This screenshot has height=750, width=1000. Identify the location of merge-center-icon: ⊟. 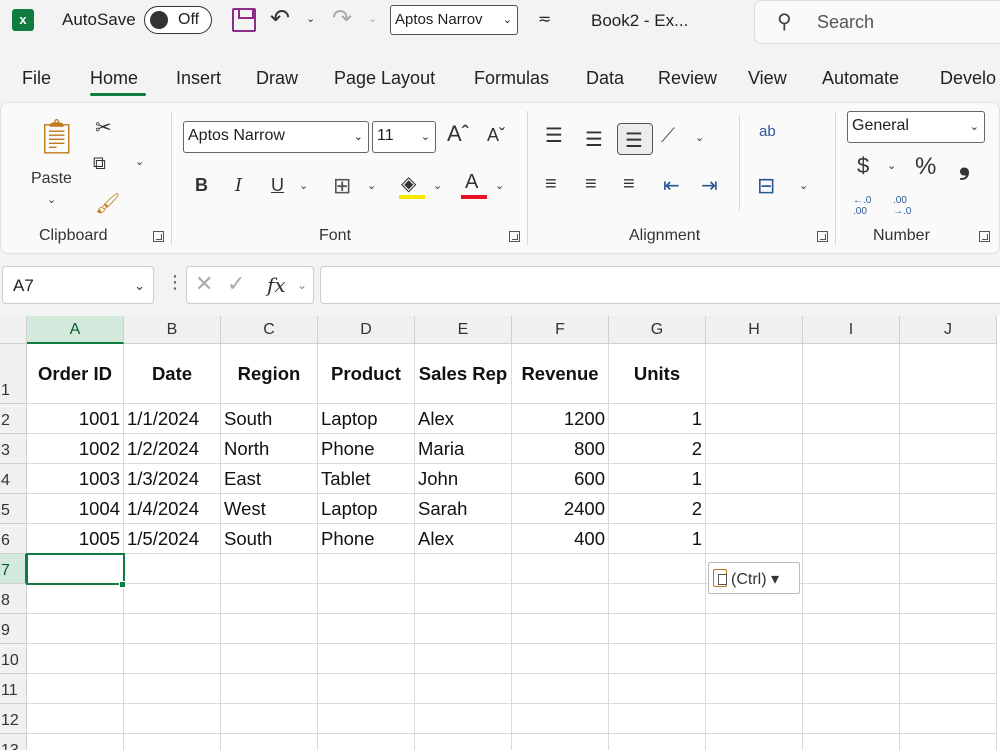
(766, 186).